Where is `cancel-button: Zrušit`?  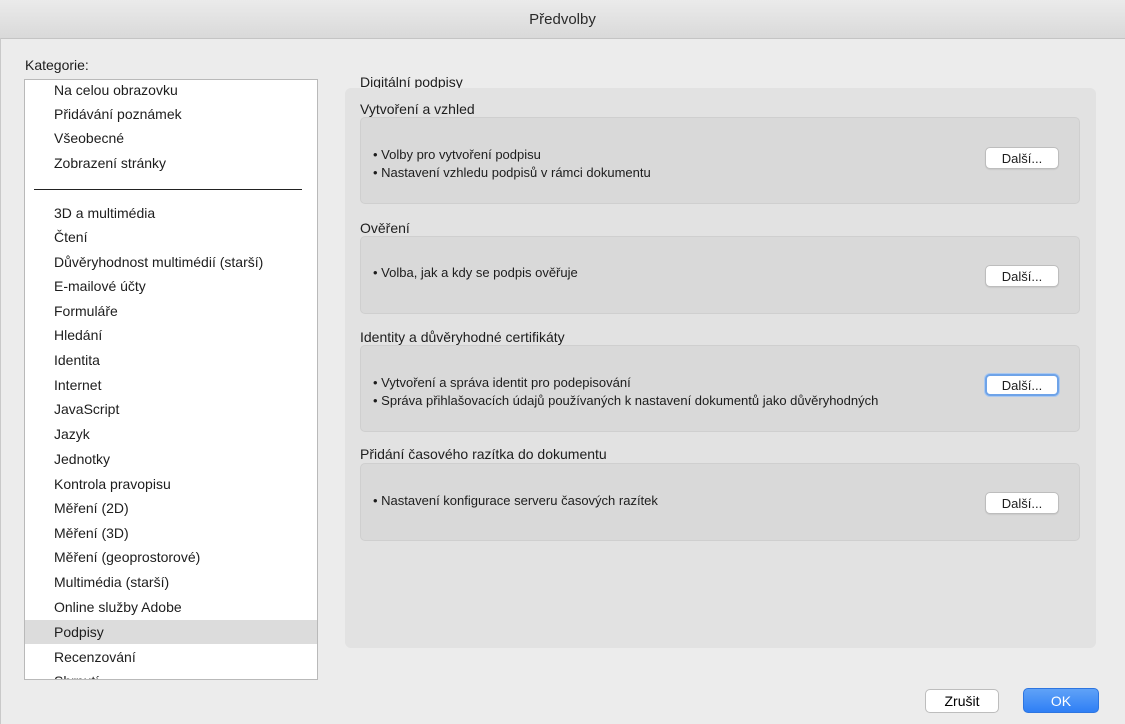
cancel-button: Zrušit is located at coordinates (962, 701).